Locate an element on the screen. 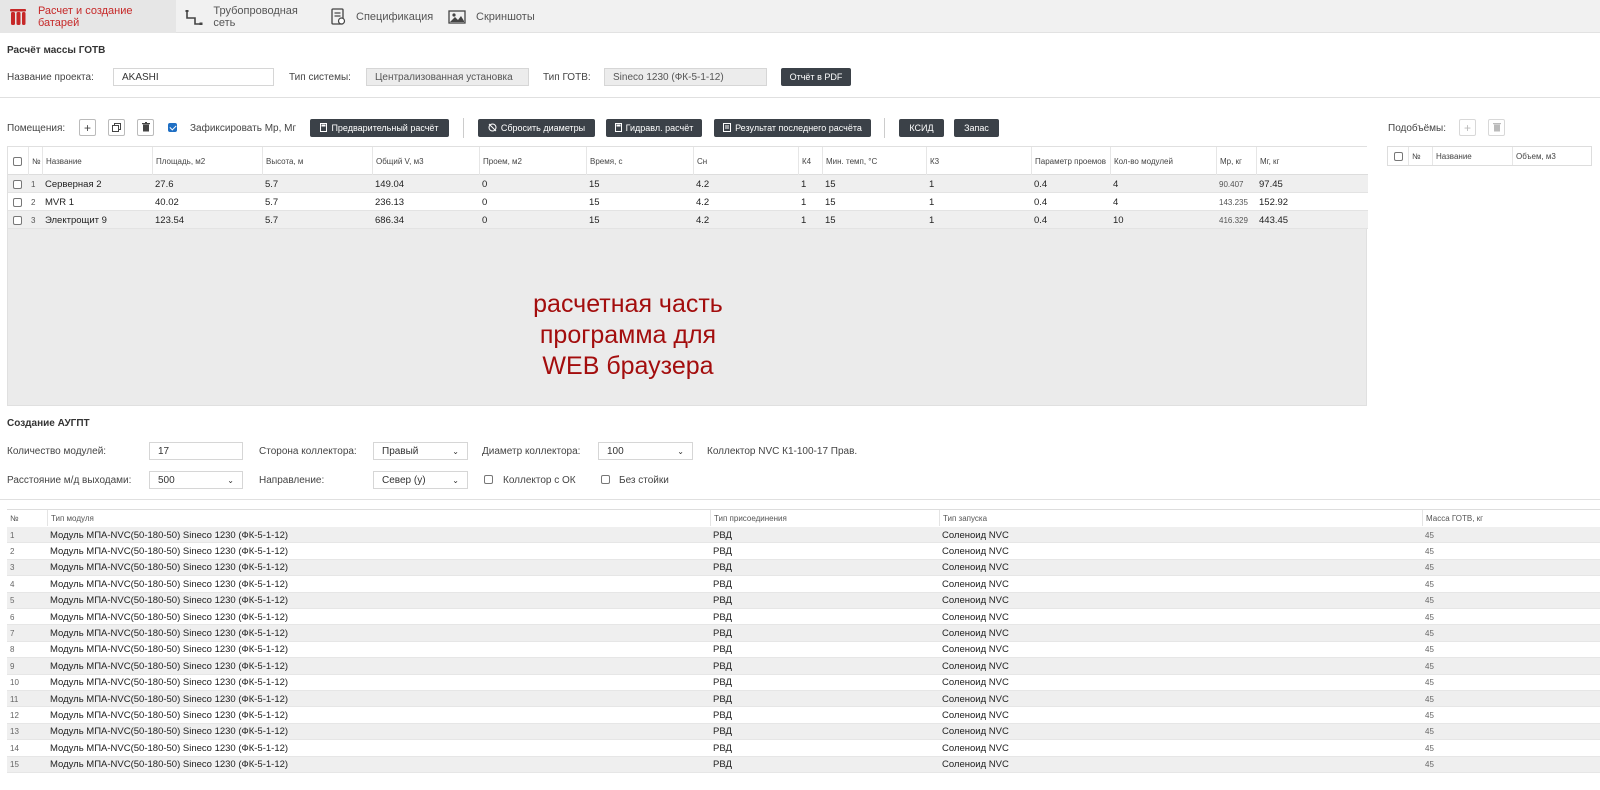 The image size is (1600, 790). ksid-button: КСИД is located at coordinates (921, 128).